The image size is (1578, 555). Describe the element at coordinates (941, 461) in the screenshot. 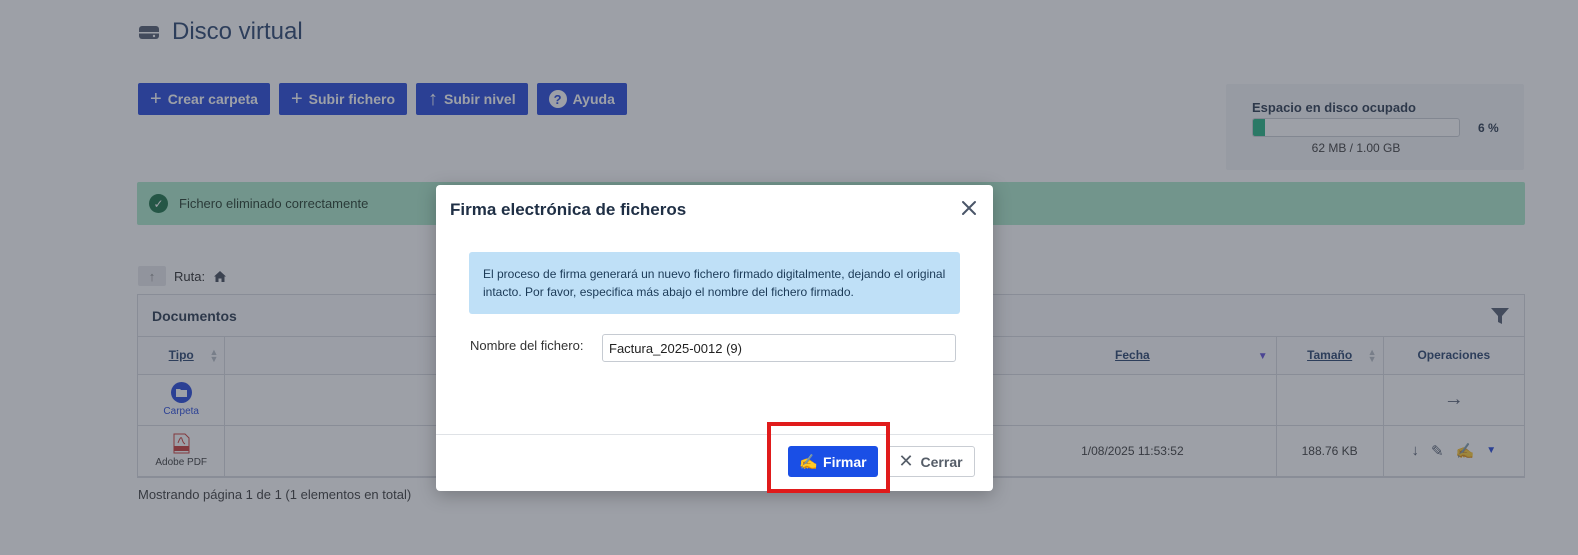

I see `close-button-label: Cerrar` at that location.